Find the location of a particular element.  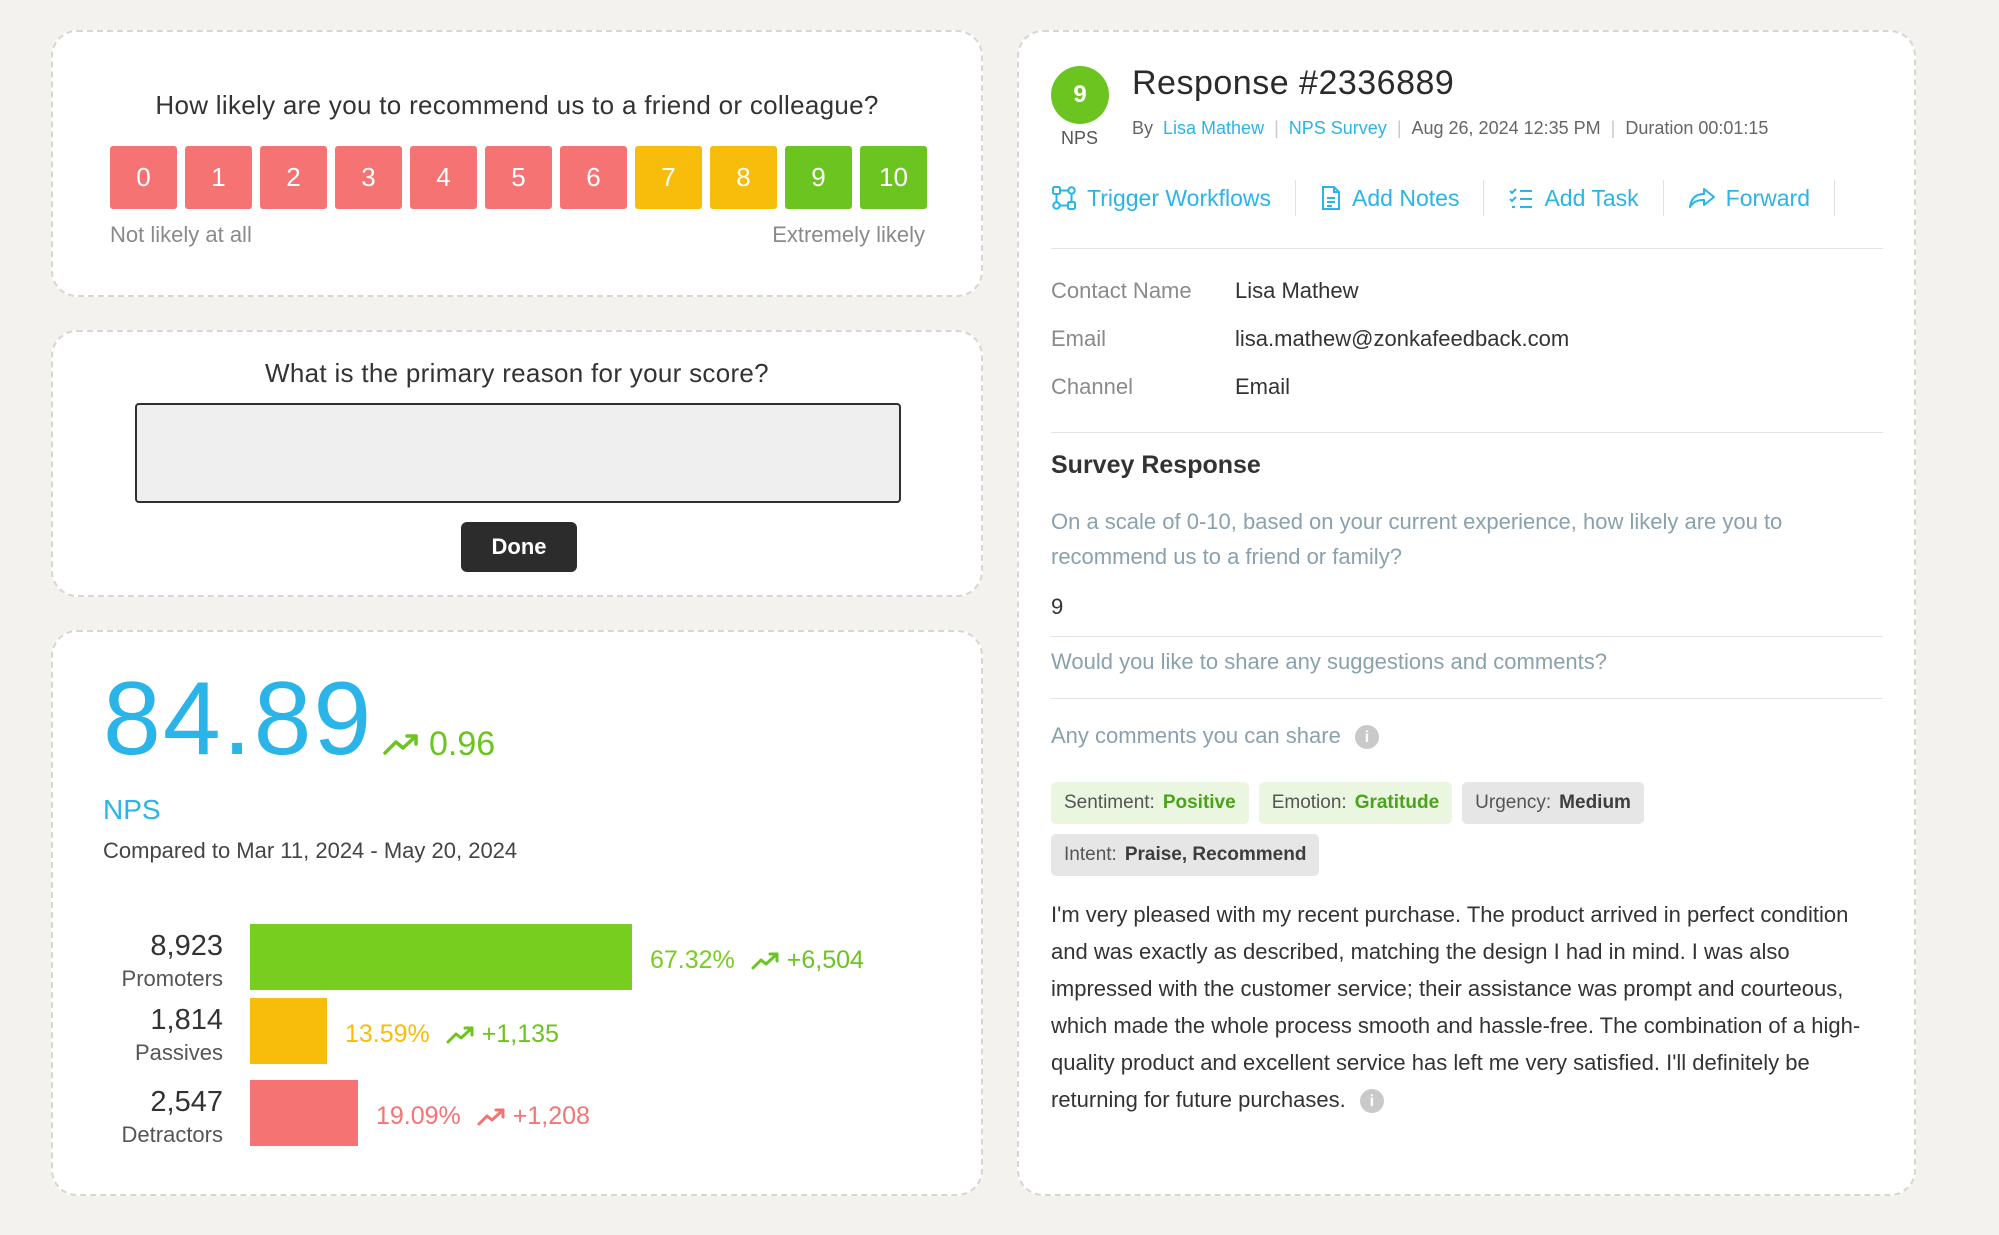

nps-scale-button-5: 5 is located at coordinates (518, 177).